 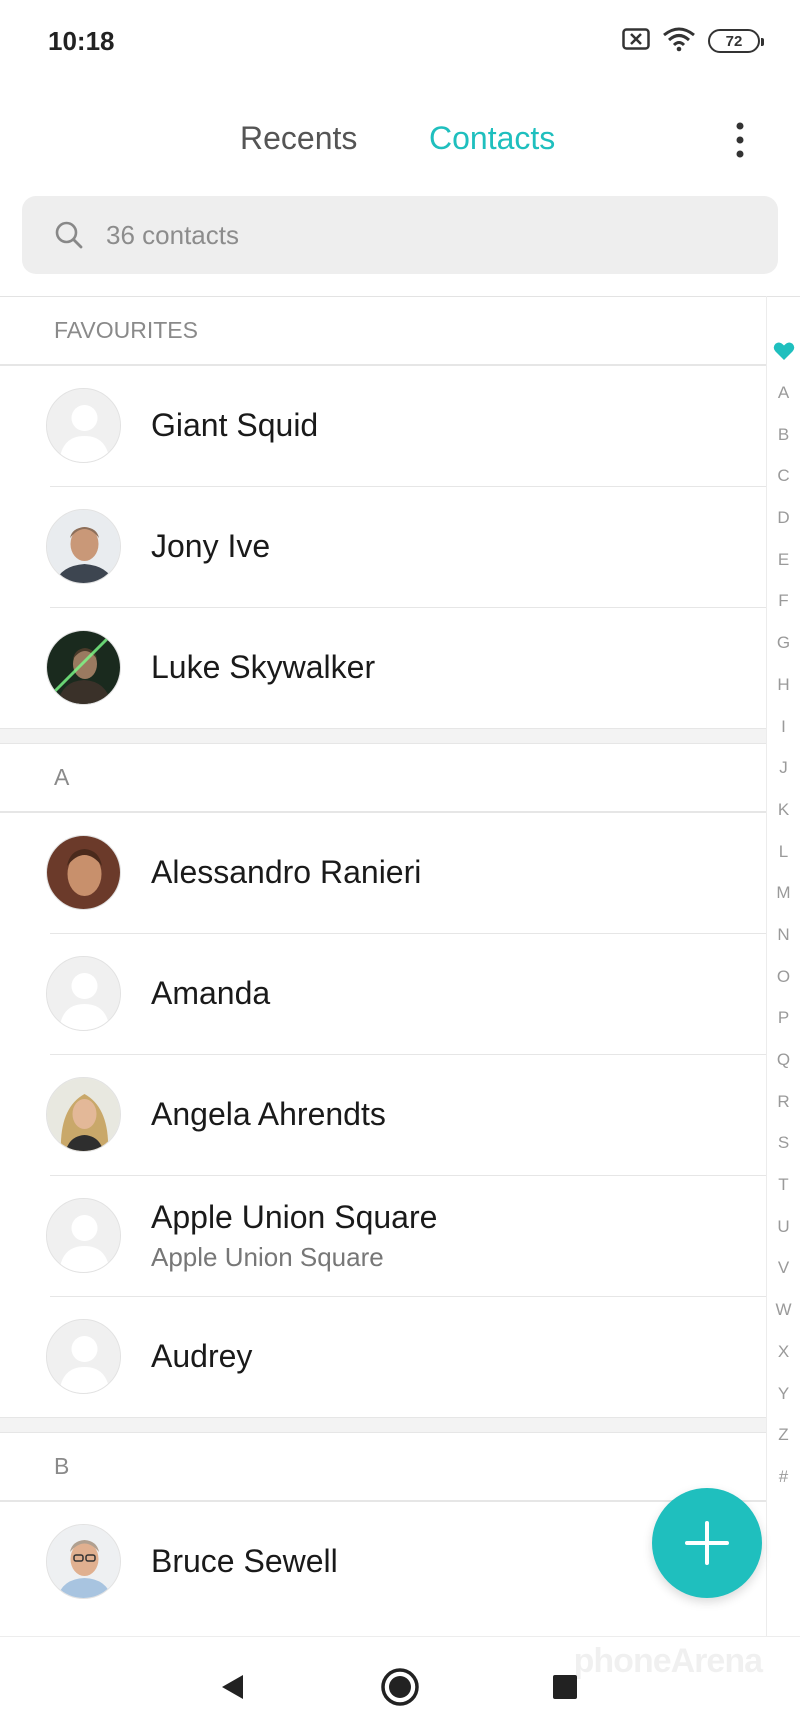 I want to click on more-options-button, so click(x=740, y=140).